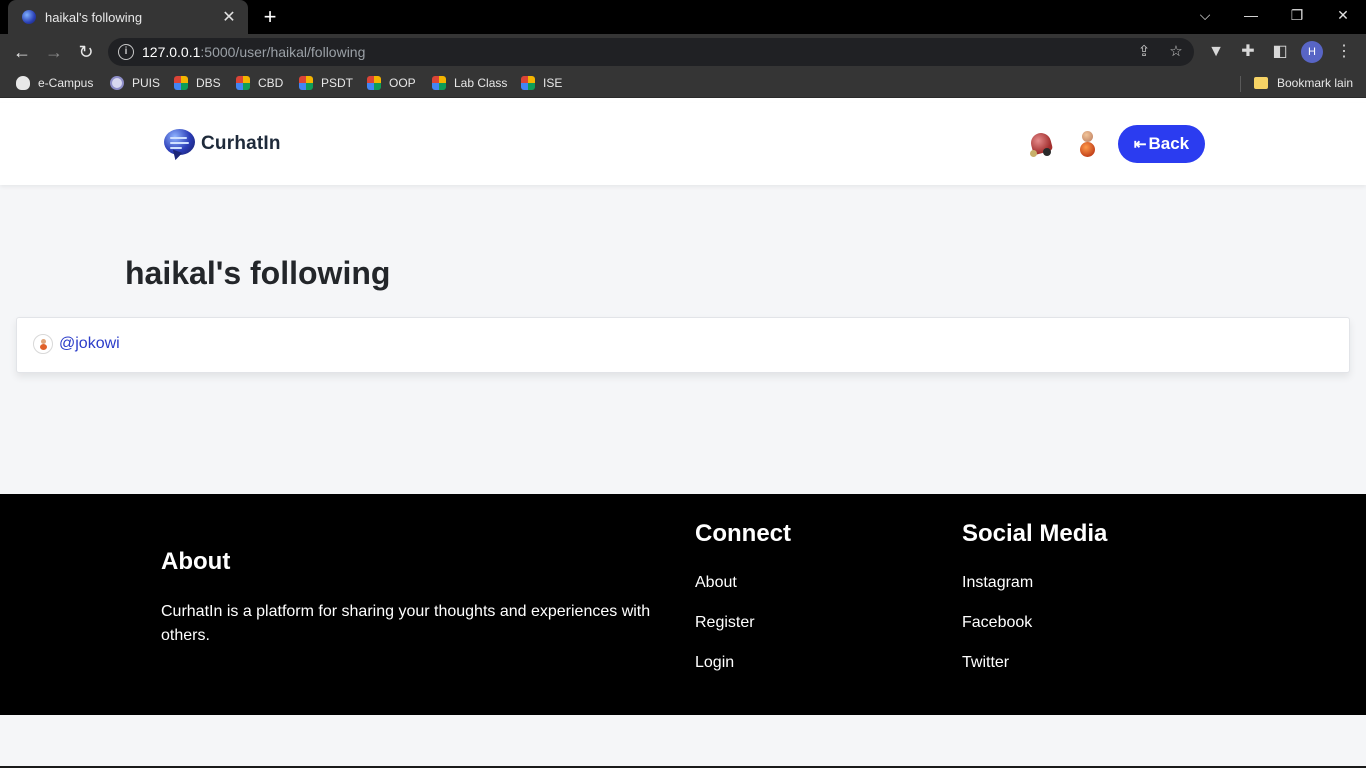 This screenshot has height=768, width=1366. What do you see at coordinates (1240, 84) in the screenshot?
I see `bookmarks-divider` at bounding box center [1240, 84].